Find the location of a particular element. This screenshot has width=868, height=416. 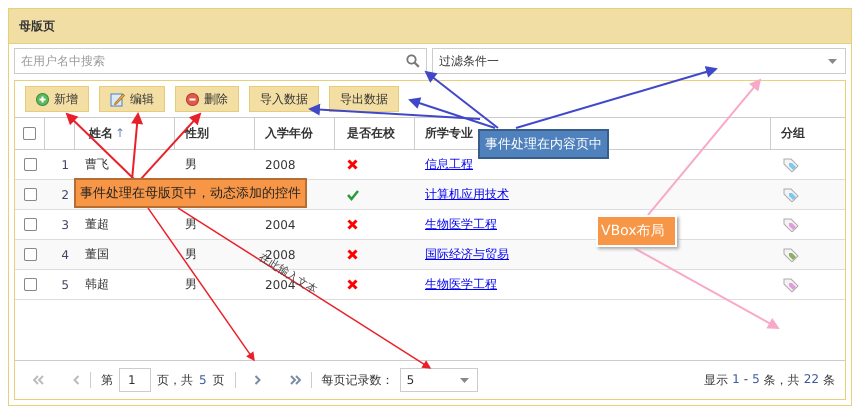

major-link: 计算机应用技术 is located at coordinates (467, 194).